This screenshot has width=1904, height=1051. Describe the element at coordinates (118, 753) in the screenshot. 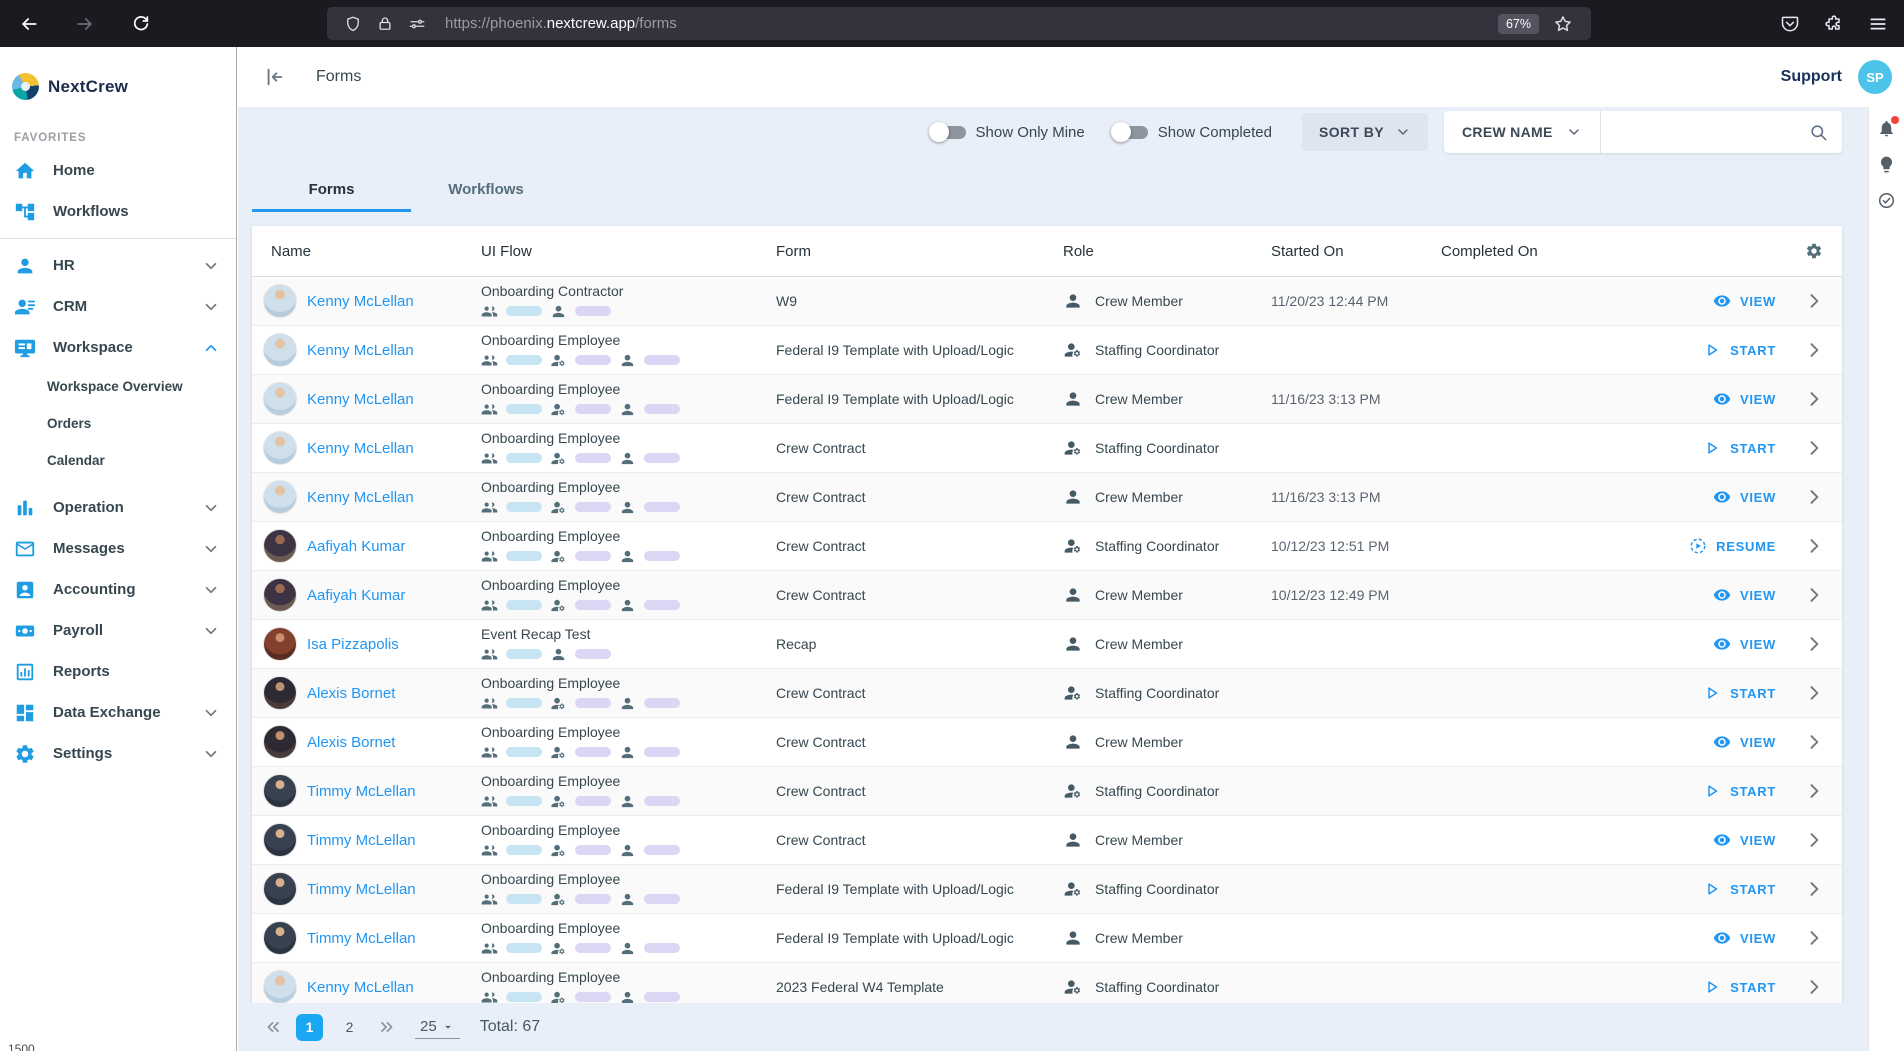

I see `sidebar-item-settings: Settings` at that location.